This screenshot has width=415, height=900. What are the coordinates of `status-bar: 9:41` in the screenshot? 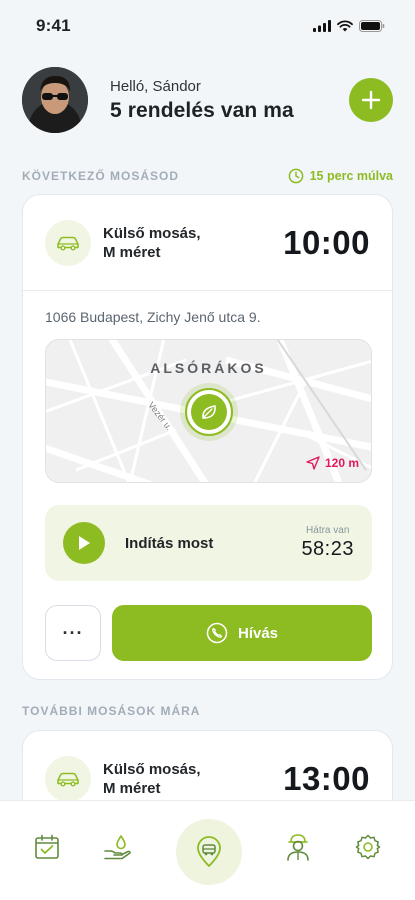 It's located at (207, 26).